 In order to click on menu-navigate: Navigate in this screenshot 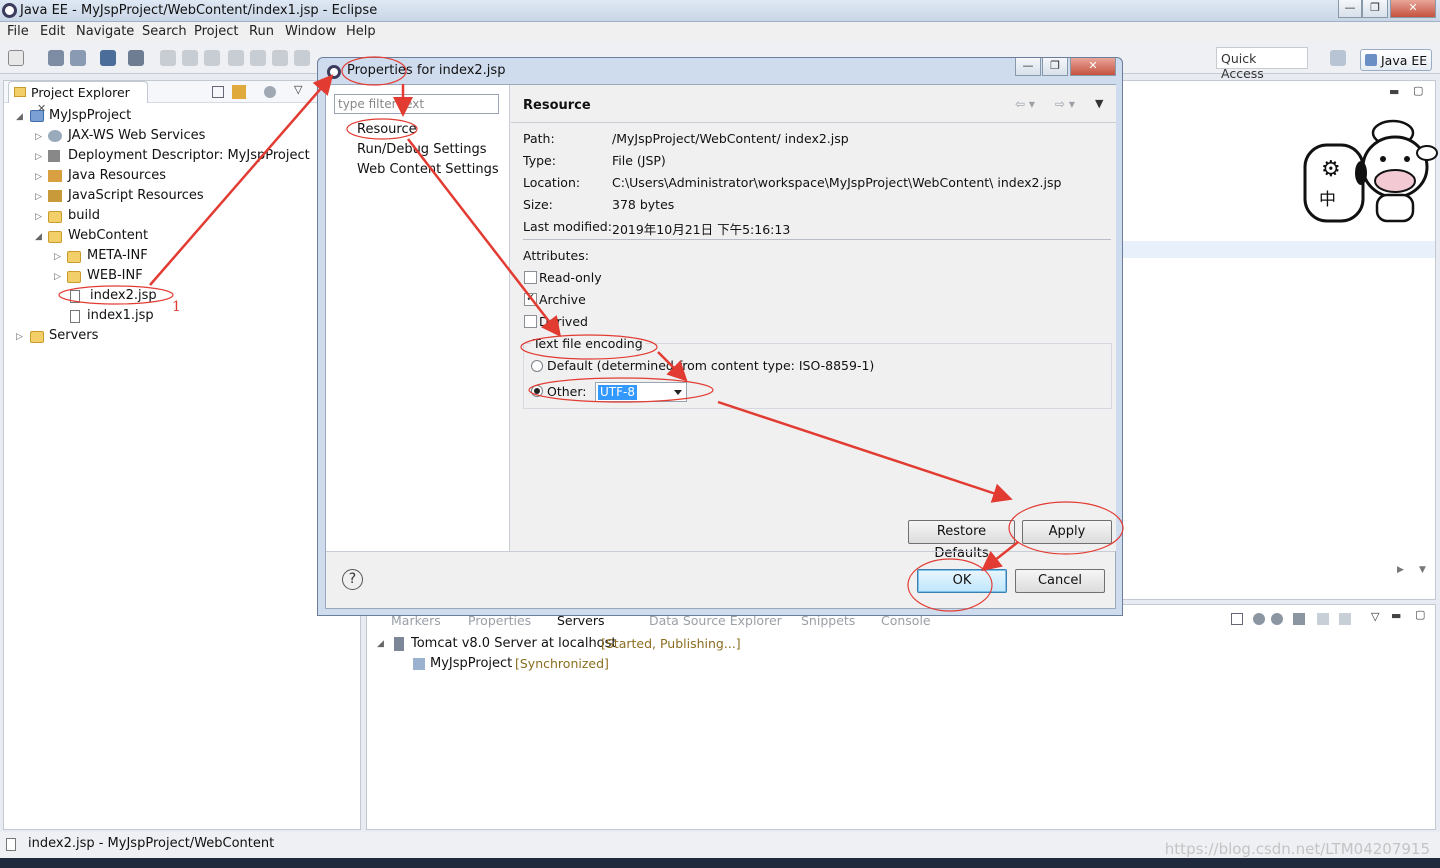, I will do `click(105, 31)`.